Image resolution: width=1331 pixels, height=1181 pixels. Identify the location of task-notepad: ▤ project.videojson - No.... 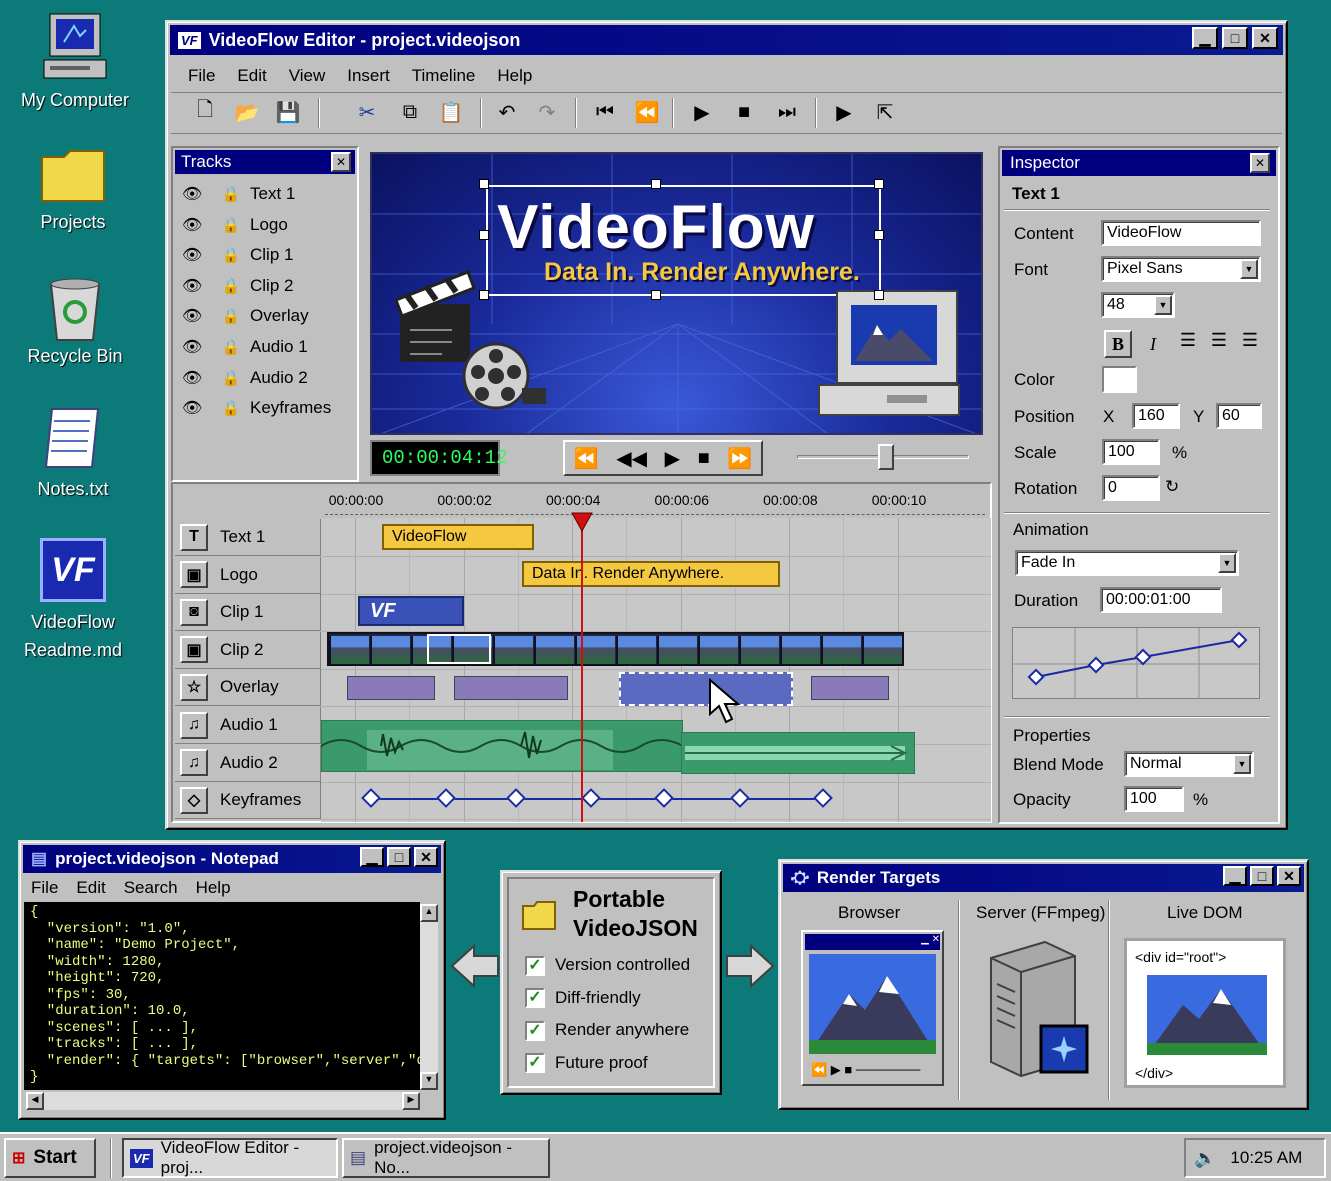
(446, 1158).